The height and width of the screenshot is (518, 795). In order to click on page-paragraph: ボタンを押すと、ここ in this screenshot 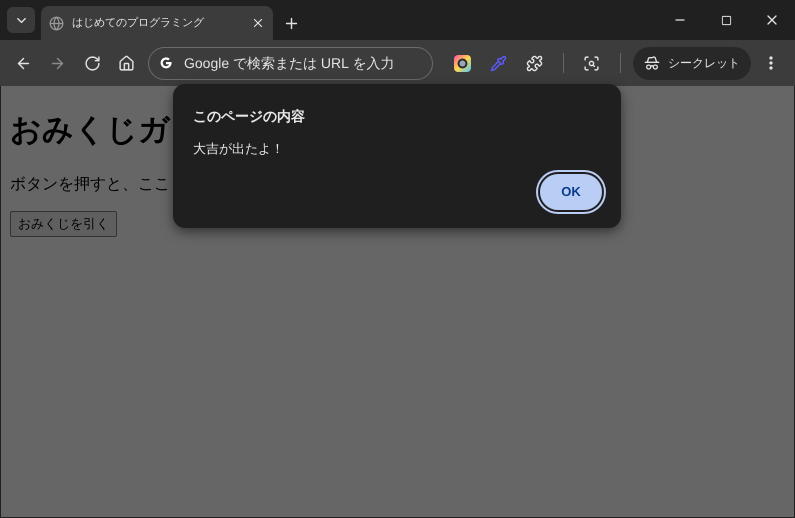, I will do `click(90, 185)`.